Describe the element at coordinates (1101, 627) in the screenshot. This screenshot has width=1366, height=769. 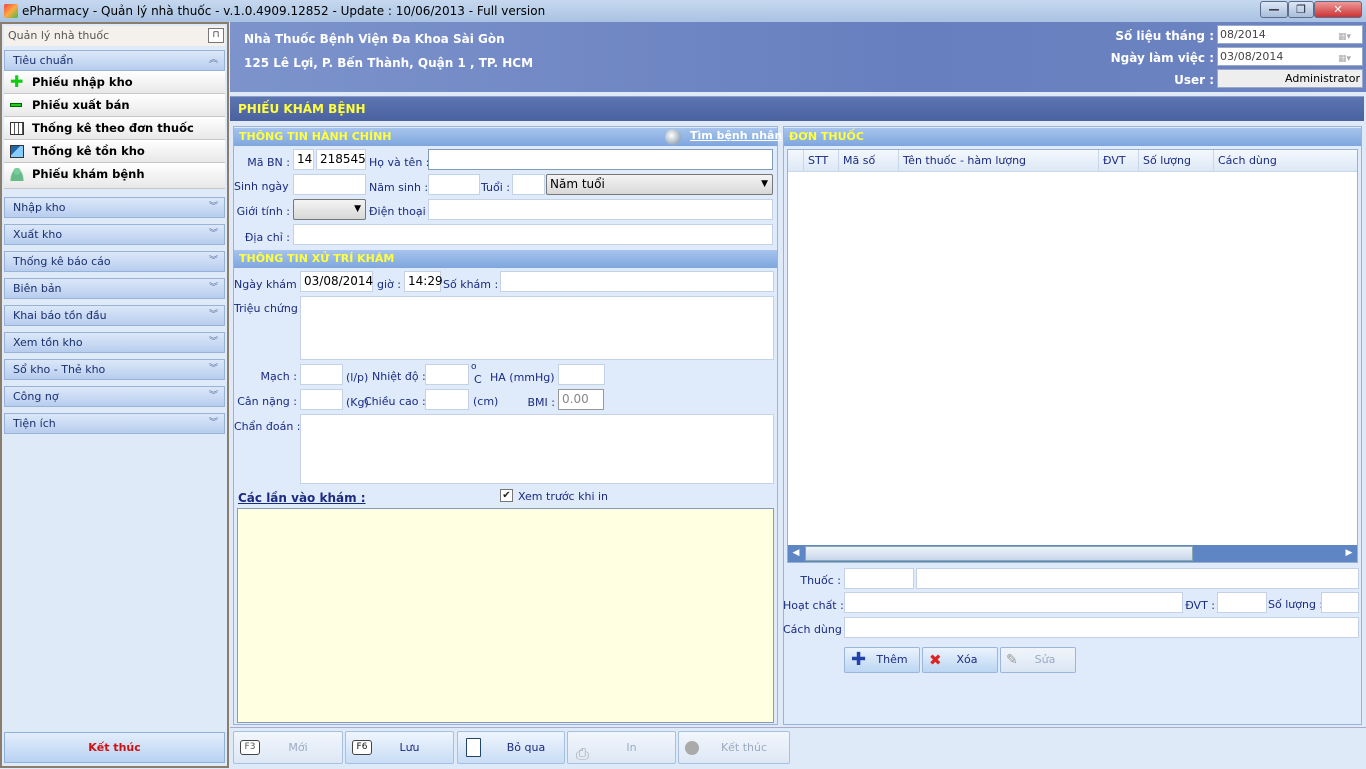
I see `usage-field` at that location.